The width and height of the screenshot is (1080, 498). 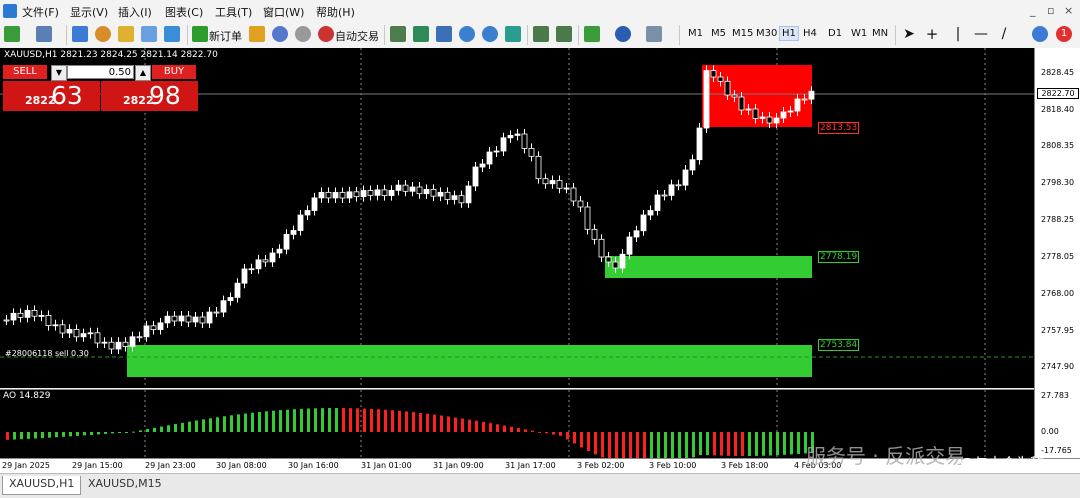 I want to click on time-tick: 31 Jan 01:00, so click(x=386, y=465).